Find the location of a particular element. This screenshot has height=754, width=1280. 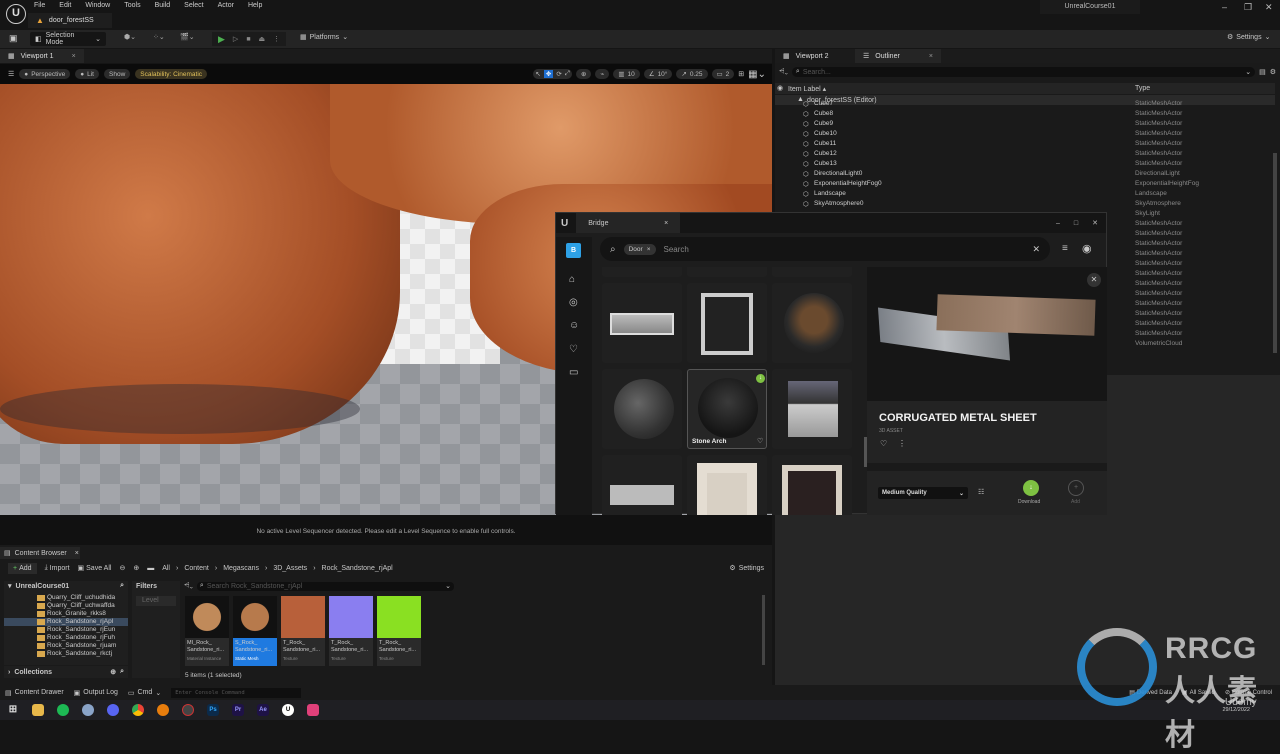

windows-start-icon: ⊞ is located at coordinates (13, 710).